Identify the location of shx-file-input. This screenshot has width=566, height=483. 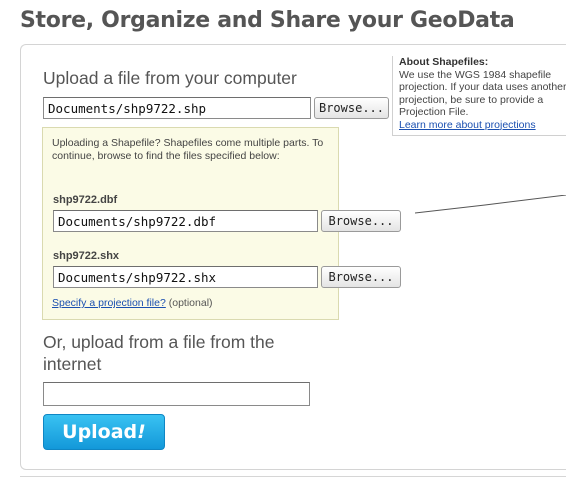
(185, 277).